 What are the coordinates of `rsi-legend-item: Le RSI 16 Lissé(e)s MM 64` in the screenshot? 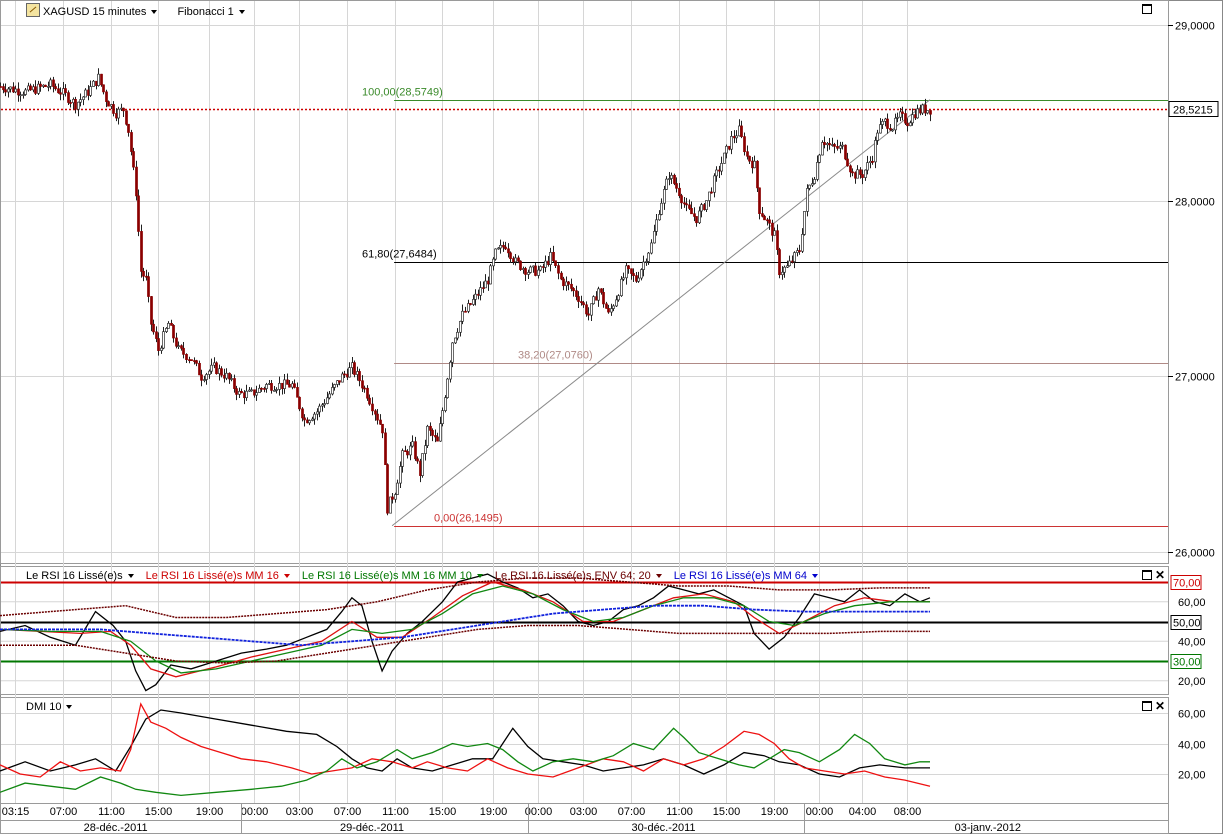 It's located at (746, 576).